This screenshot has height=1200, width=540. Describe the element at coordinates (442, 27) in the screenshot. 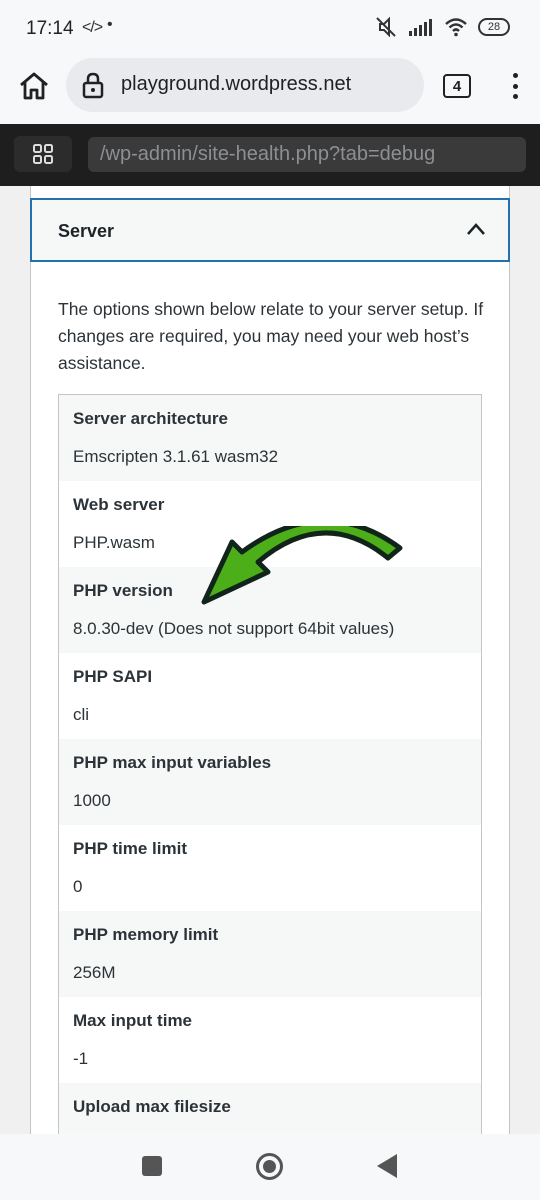

I see `status-icons: 28` at that location.